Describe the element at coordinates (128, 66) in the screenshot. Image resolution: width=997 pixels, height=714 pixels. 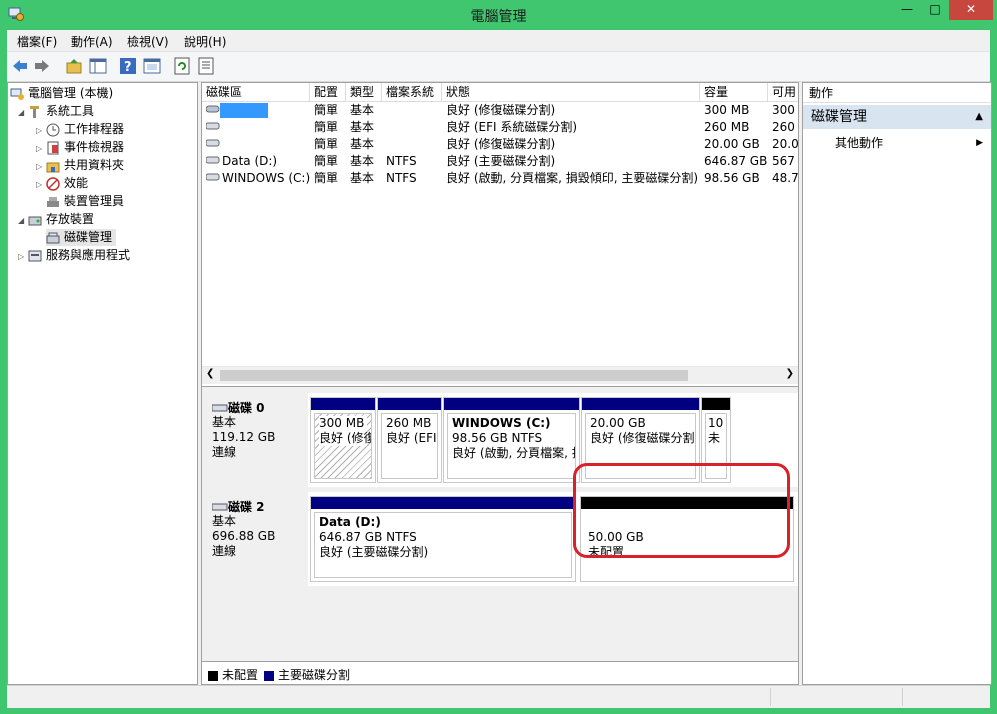
I see `help-icon: ?` at that location.